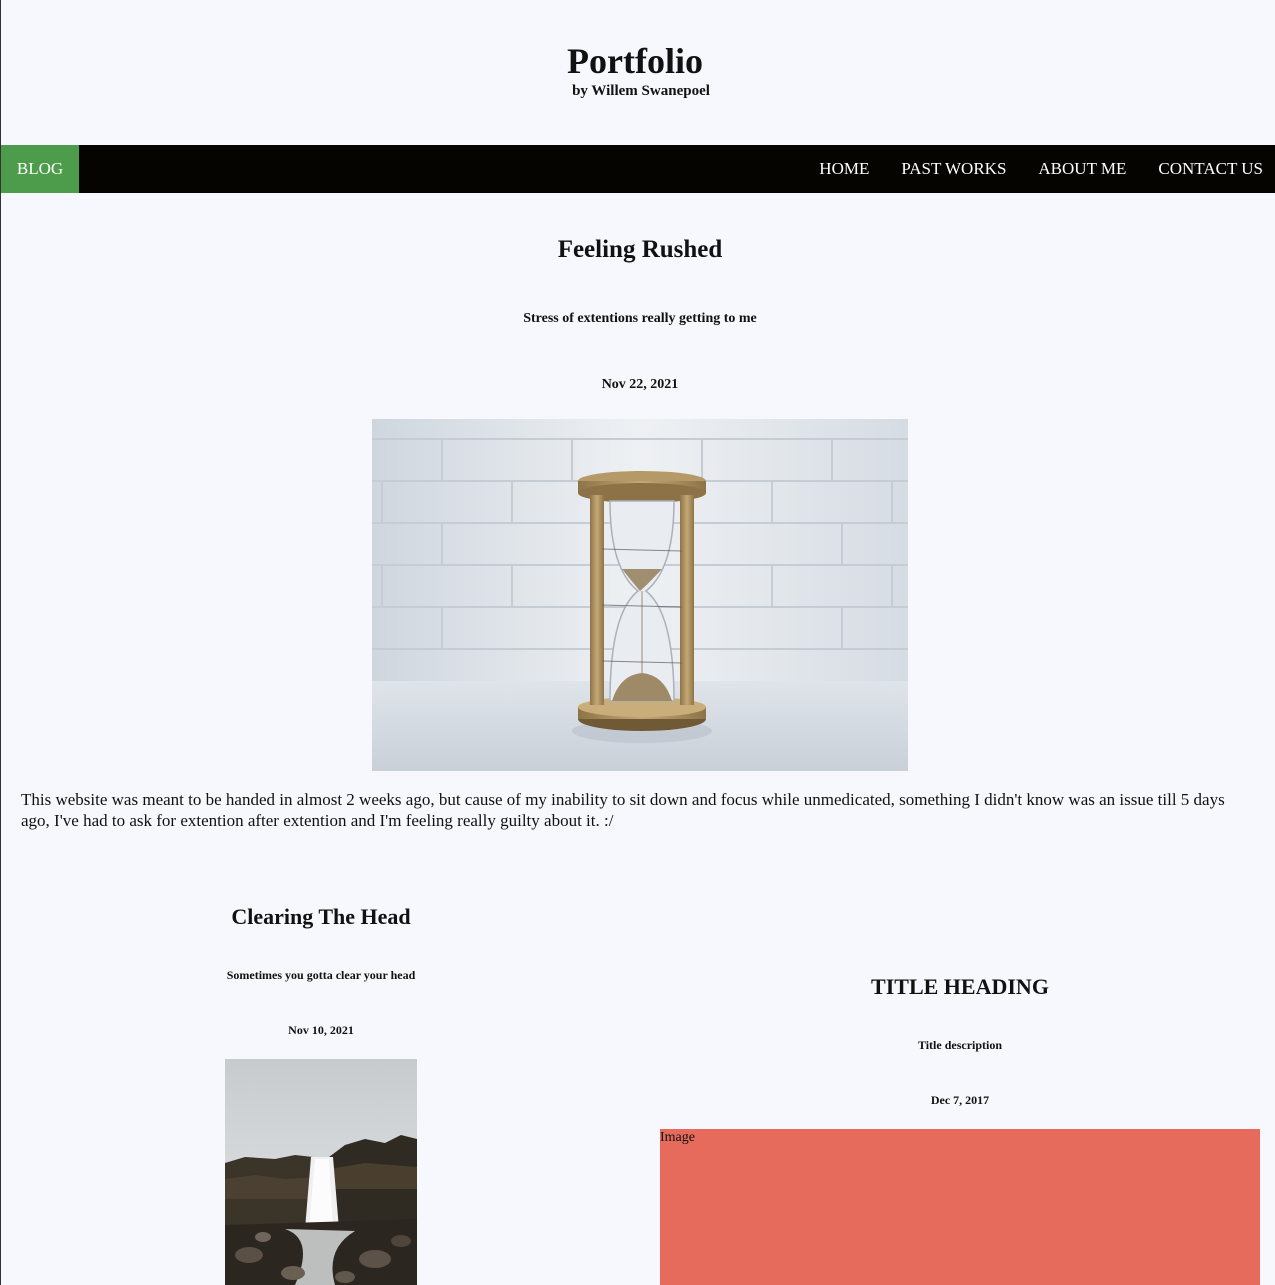 Image resolution: width=1275 pixels, height=1285 pixels. What do you see at coordinates (641, 91) in the screenshot?
I see `site-subtitle: by Willem Swanepoel` at bounding box center [641, 91].